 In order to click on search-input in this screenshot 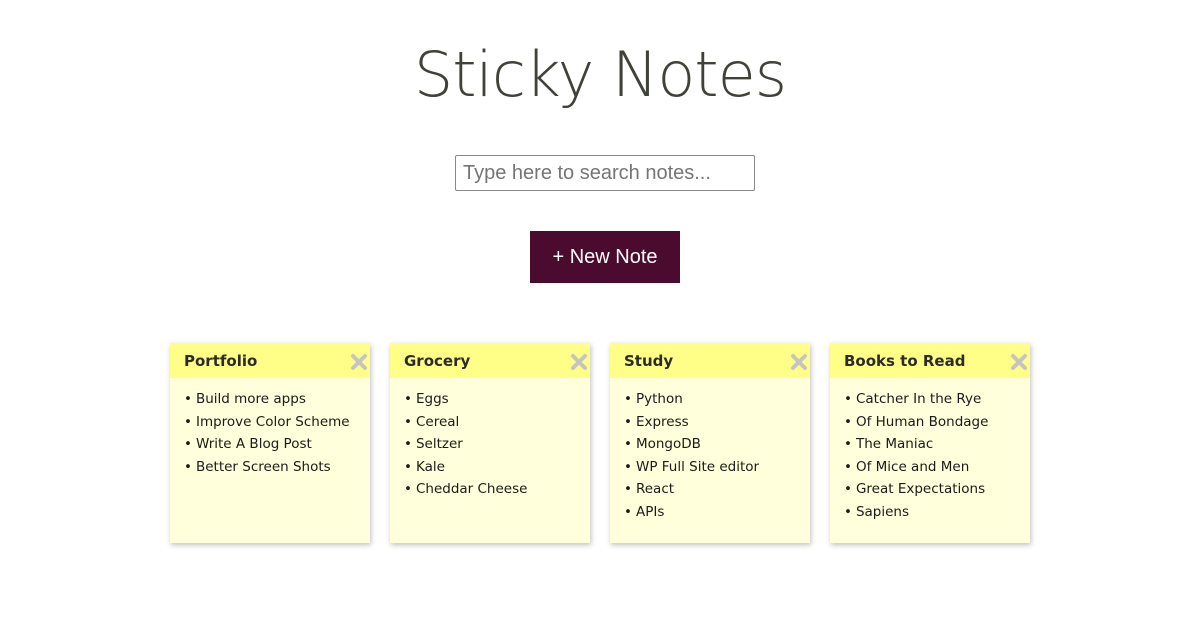, I will do `click(605, 173)`.